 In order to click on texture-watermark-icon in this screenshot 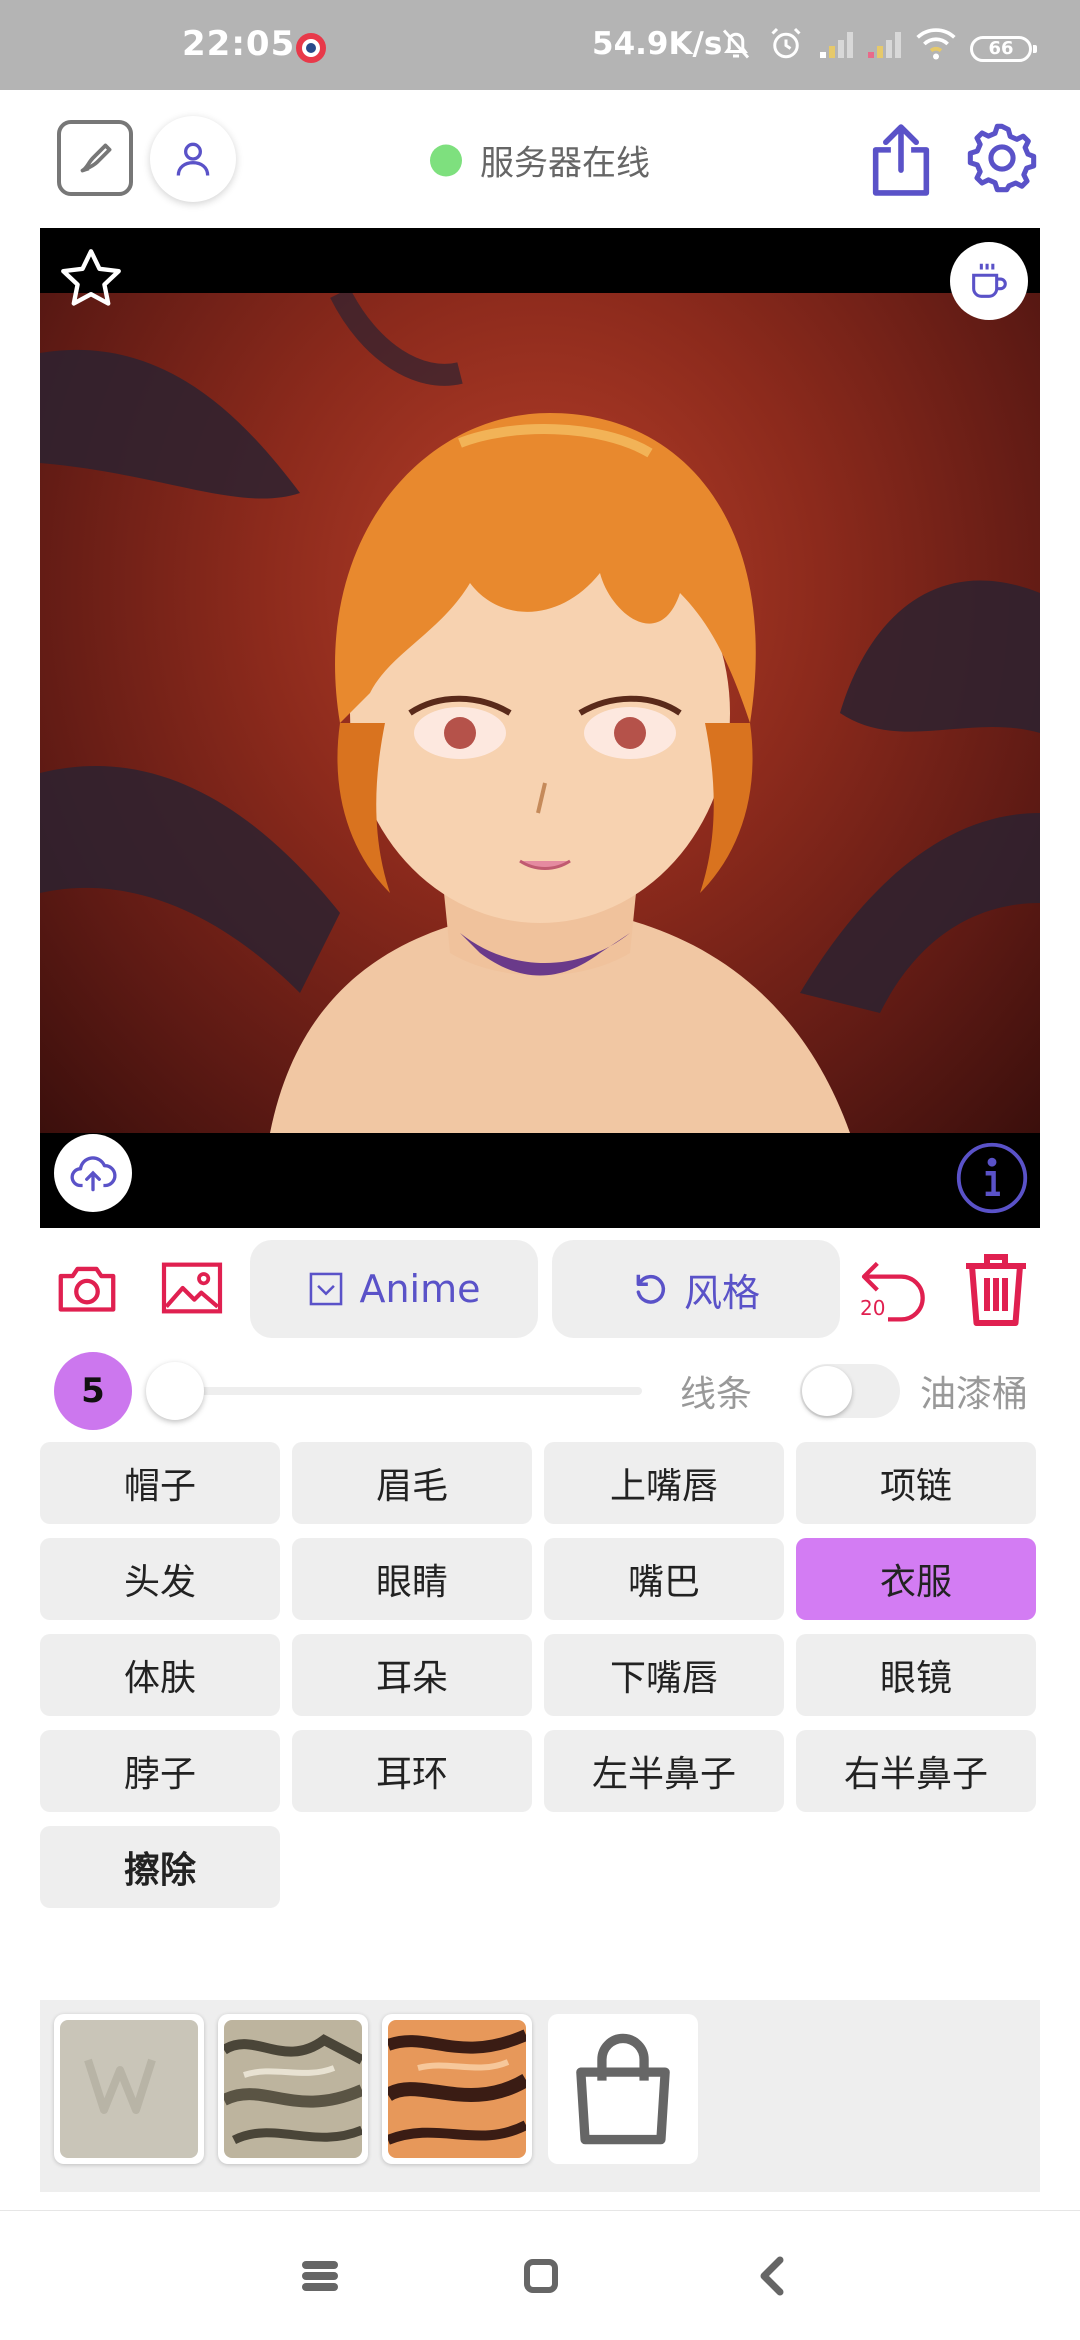, I will do `click(129, 2089)`.